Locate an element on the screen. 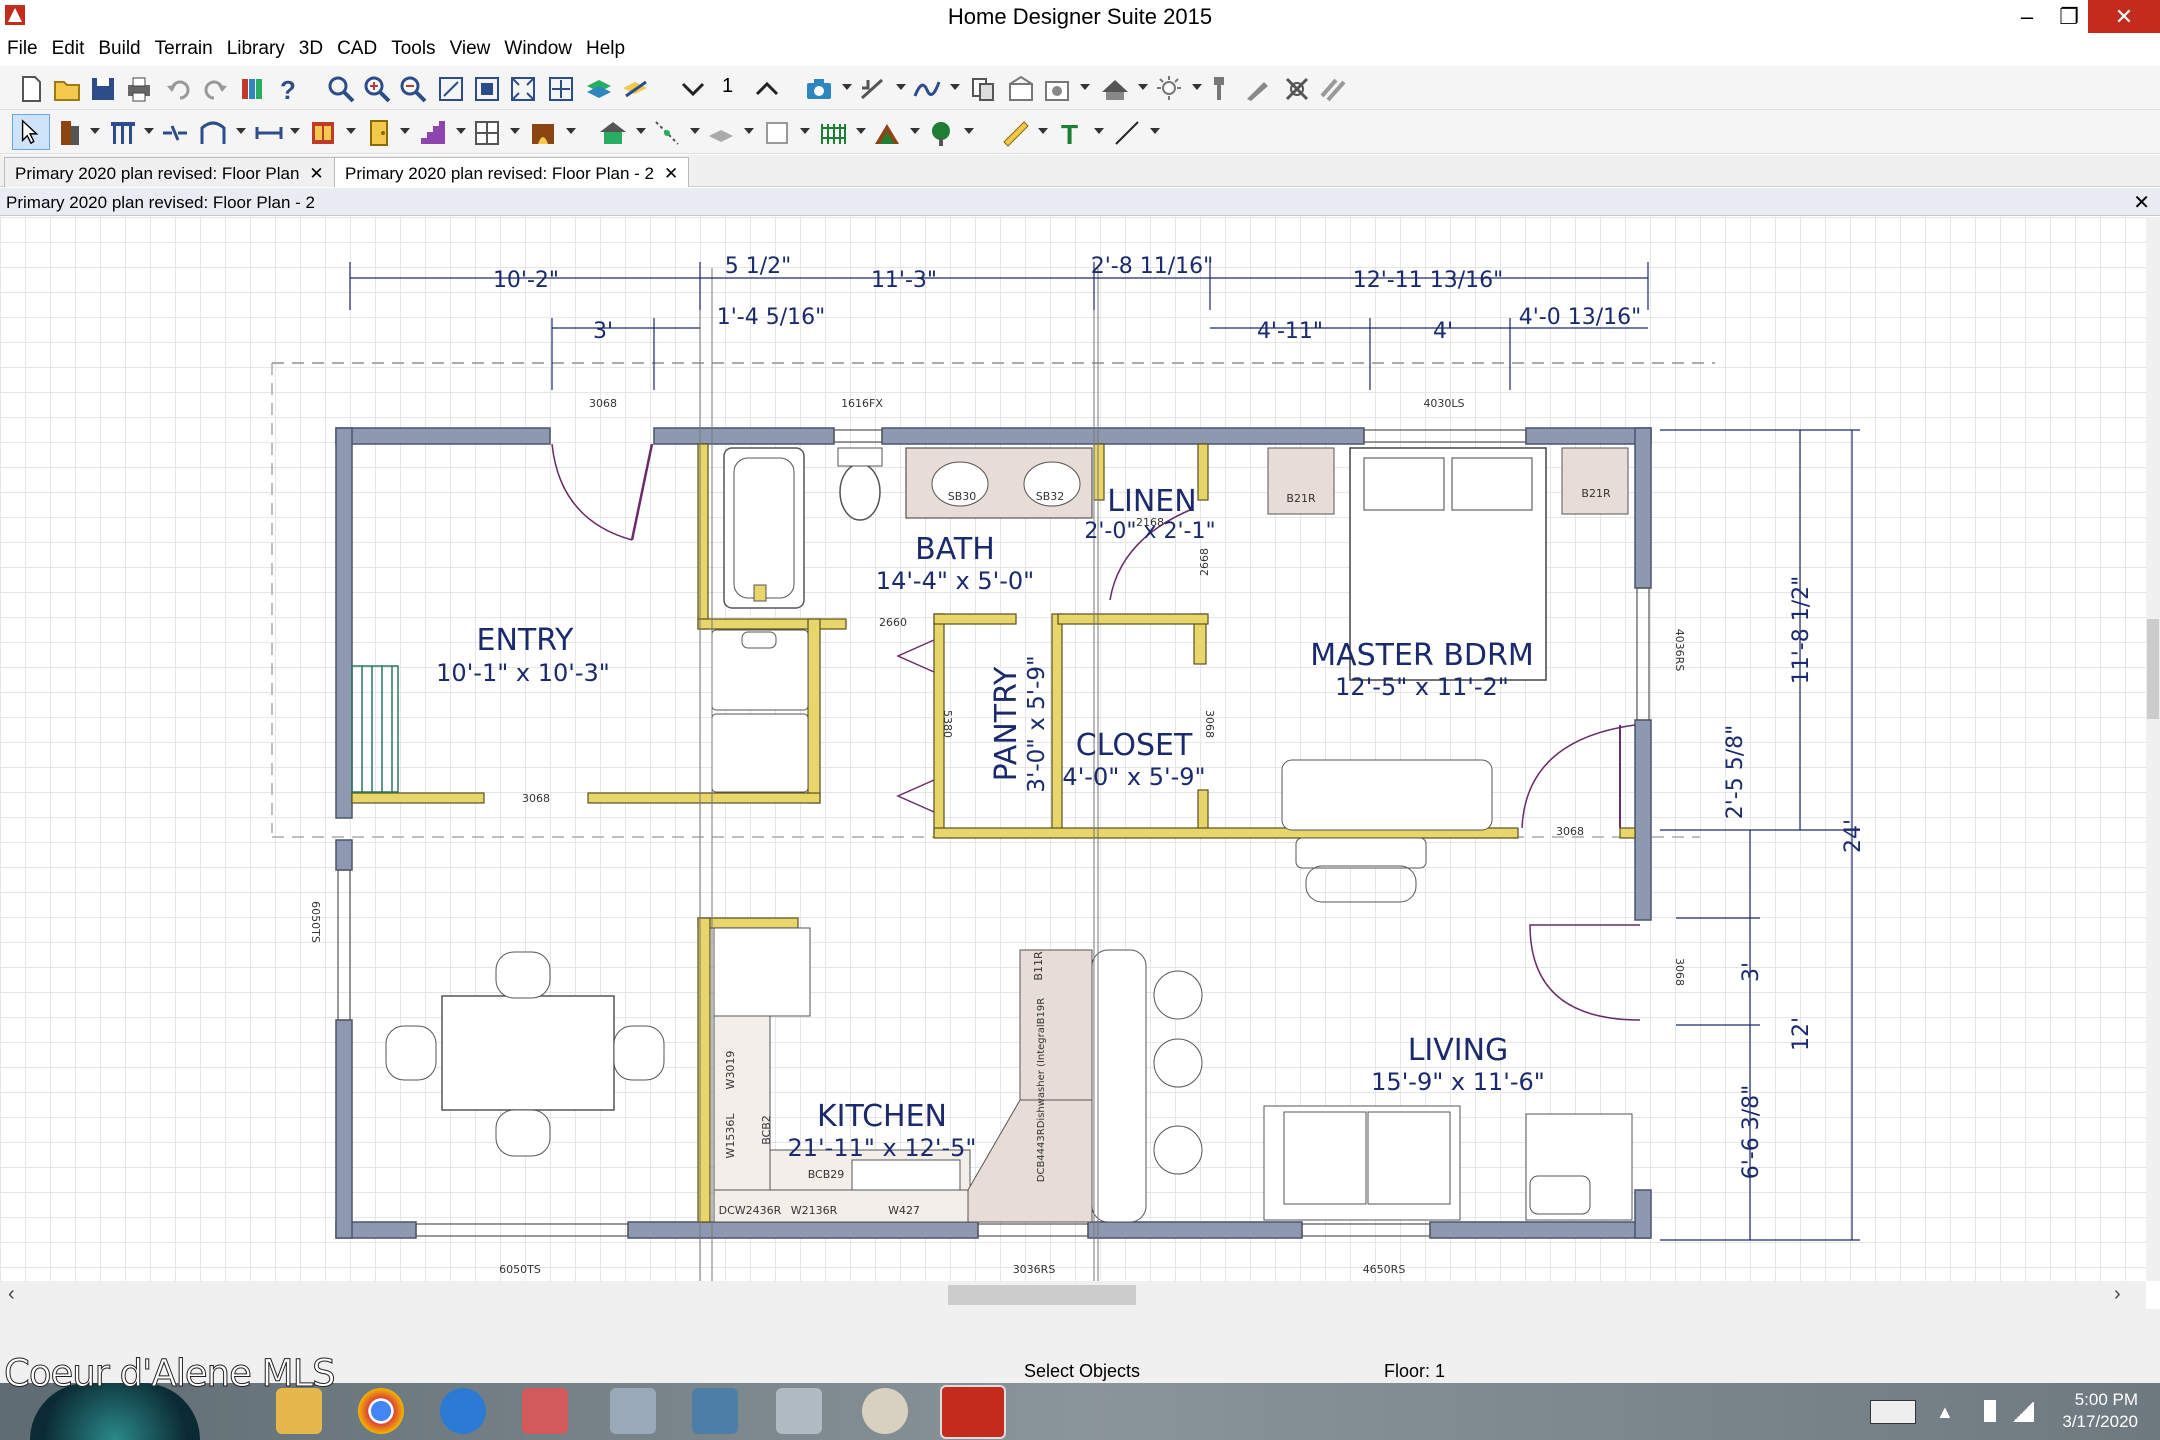  menu-tools: Tools is located at coordinates (413, 47).